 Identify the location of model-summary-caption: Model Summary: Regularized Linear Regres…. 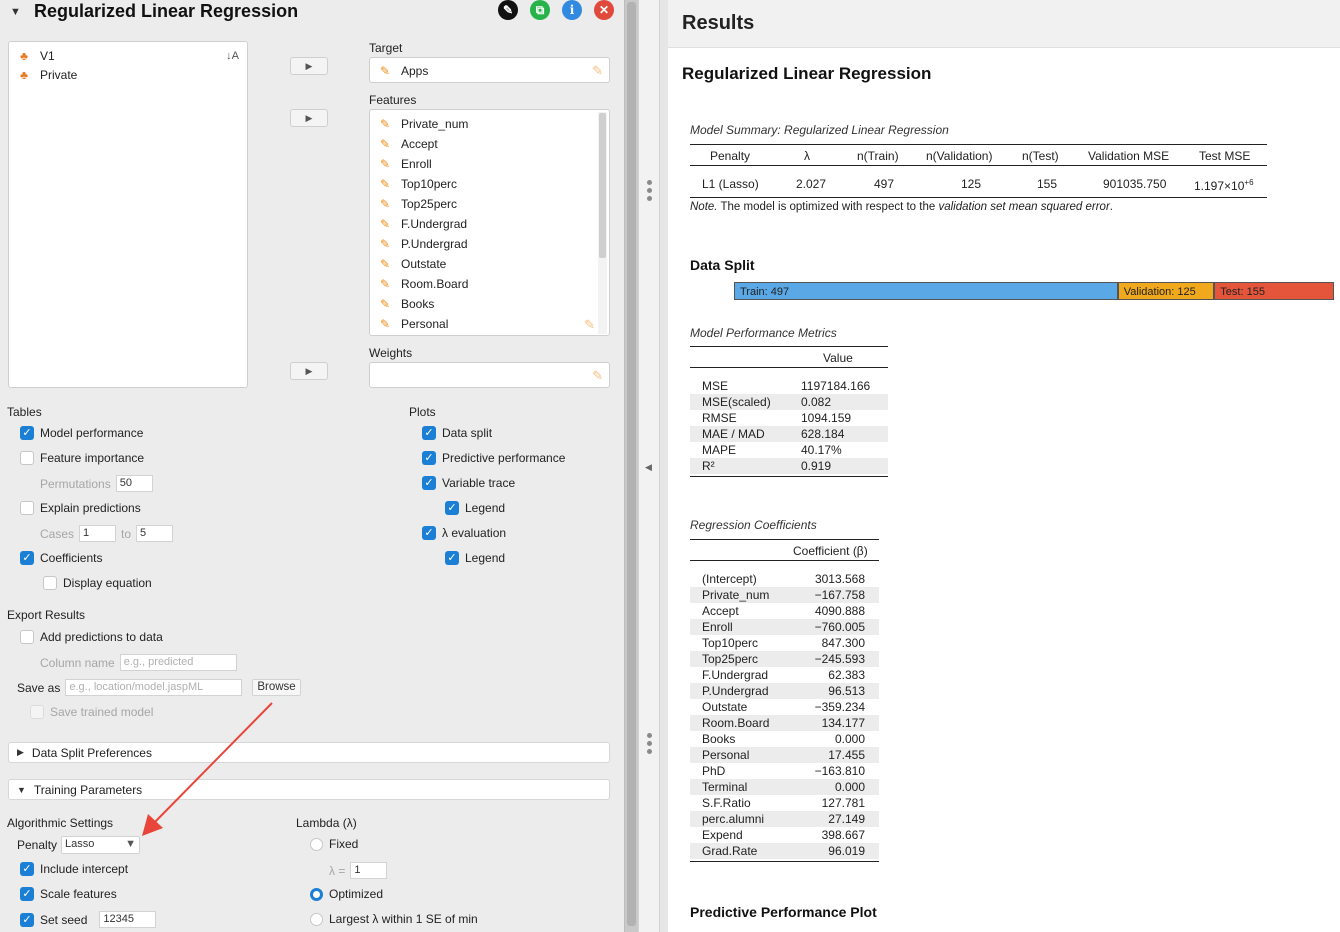
(819, 130).